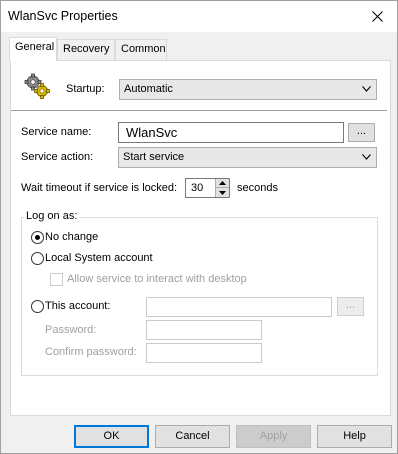  What do you see at coordinates (231, 132) in the screenshot?
I see `service-name-field: WlanSvc` at bounding box center [231, 132].